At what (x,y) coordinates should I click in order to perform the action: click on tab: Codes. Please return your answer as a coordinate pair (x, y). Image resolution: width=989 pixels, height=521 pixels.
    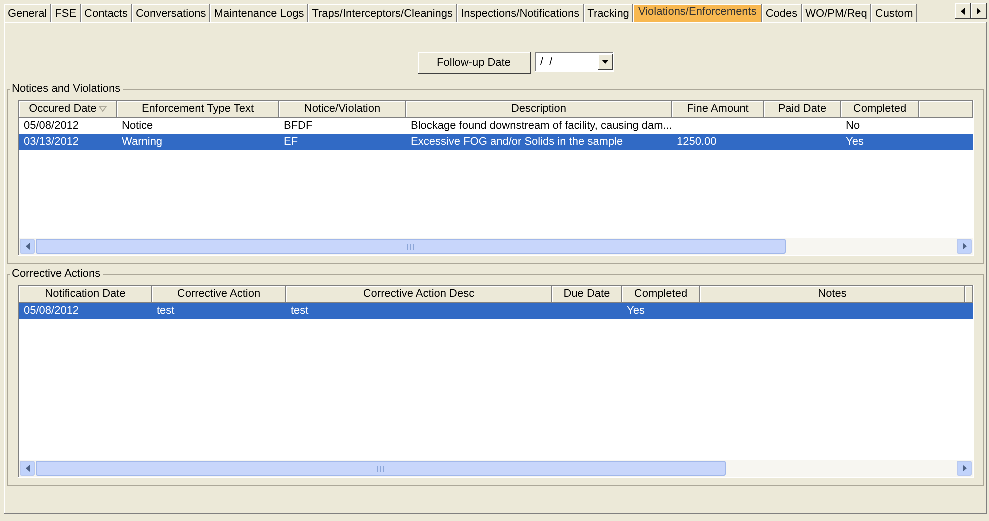
    Looking at the image, I should click on (782, 13).